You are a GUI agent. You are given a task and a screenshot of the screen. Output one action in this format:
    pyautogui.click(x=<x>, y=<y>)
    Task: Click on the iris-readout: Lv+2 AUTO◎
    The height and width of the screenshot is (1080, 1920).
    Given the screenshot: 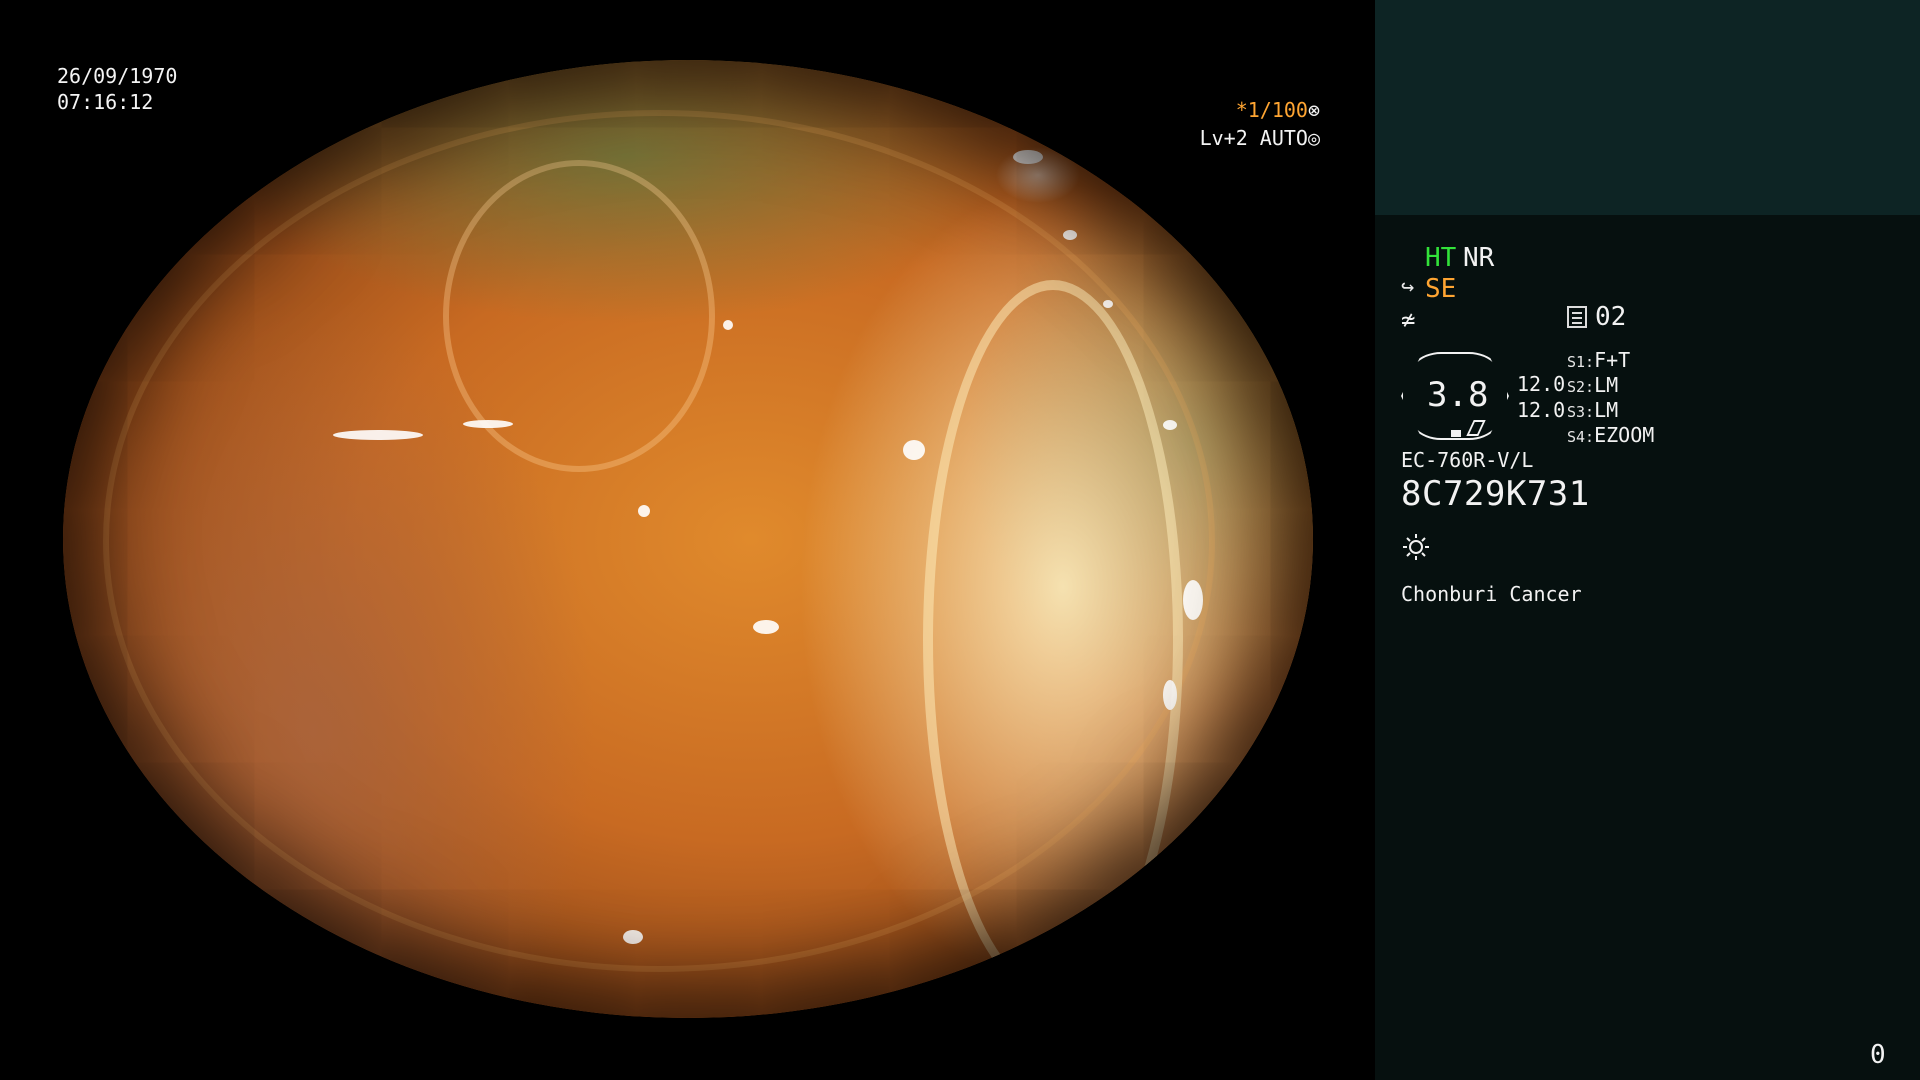 What is the action you would take?
    pyautogui.click(x=1250, y=138)
    